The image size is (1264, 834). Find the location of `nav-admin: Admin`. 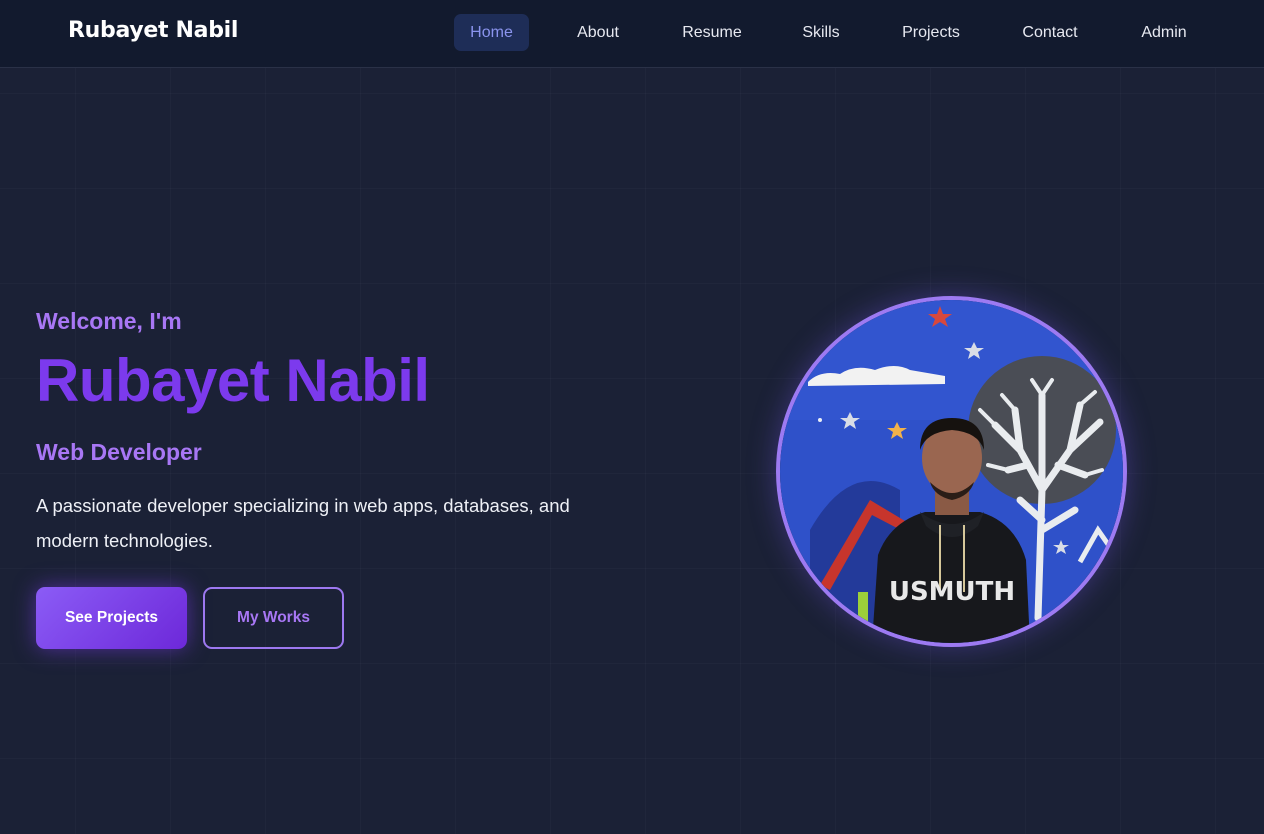

nav-admin: Admin is located at coordinates (1164, 32).